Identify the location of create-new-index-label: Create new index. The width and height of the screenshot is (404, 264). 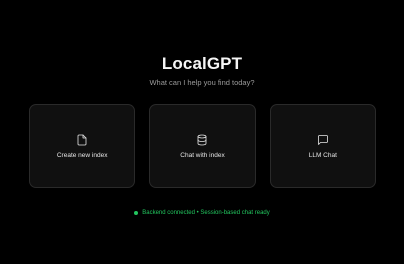
(82, 155).